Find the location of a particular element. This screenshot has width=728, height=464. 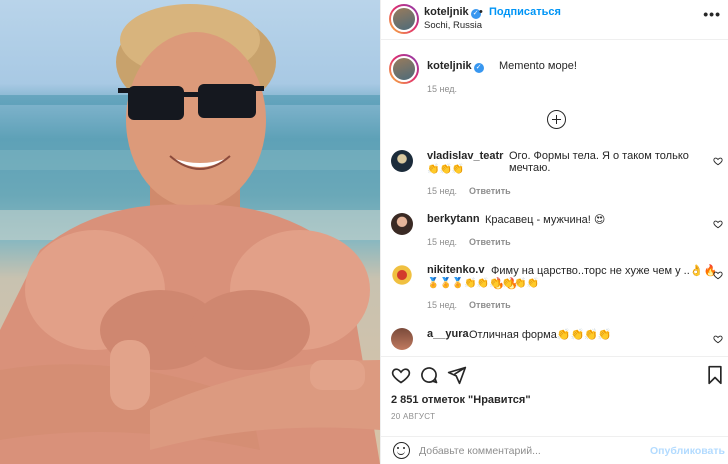

comment-text: Отличная форма👏👏👏👏 is located at coordinates (540, 335).